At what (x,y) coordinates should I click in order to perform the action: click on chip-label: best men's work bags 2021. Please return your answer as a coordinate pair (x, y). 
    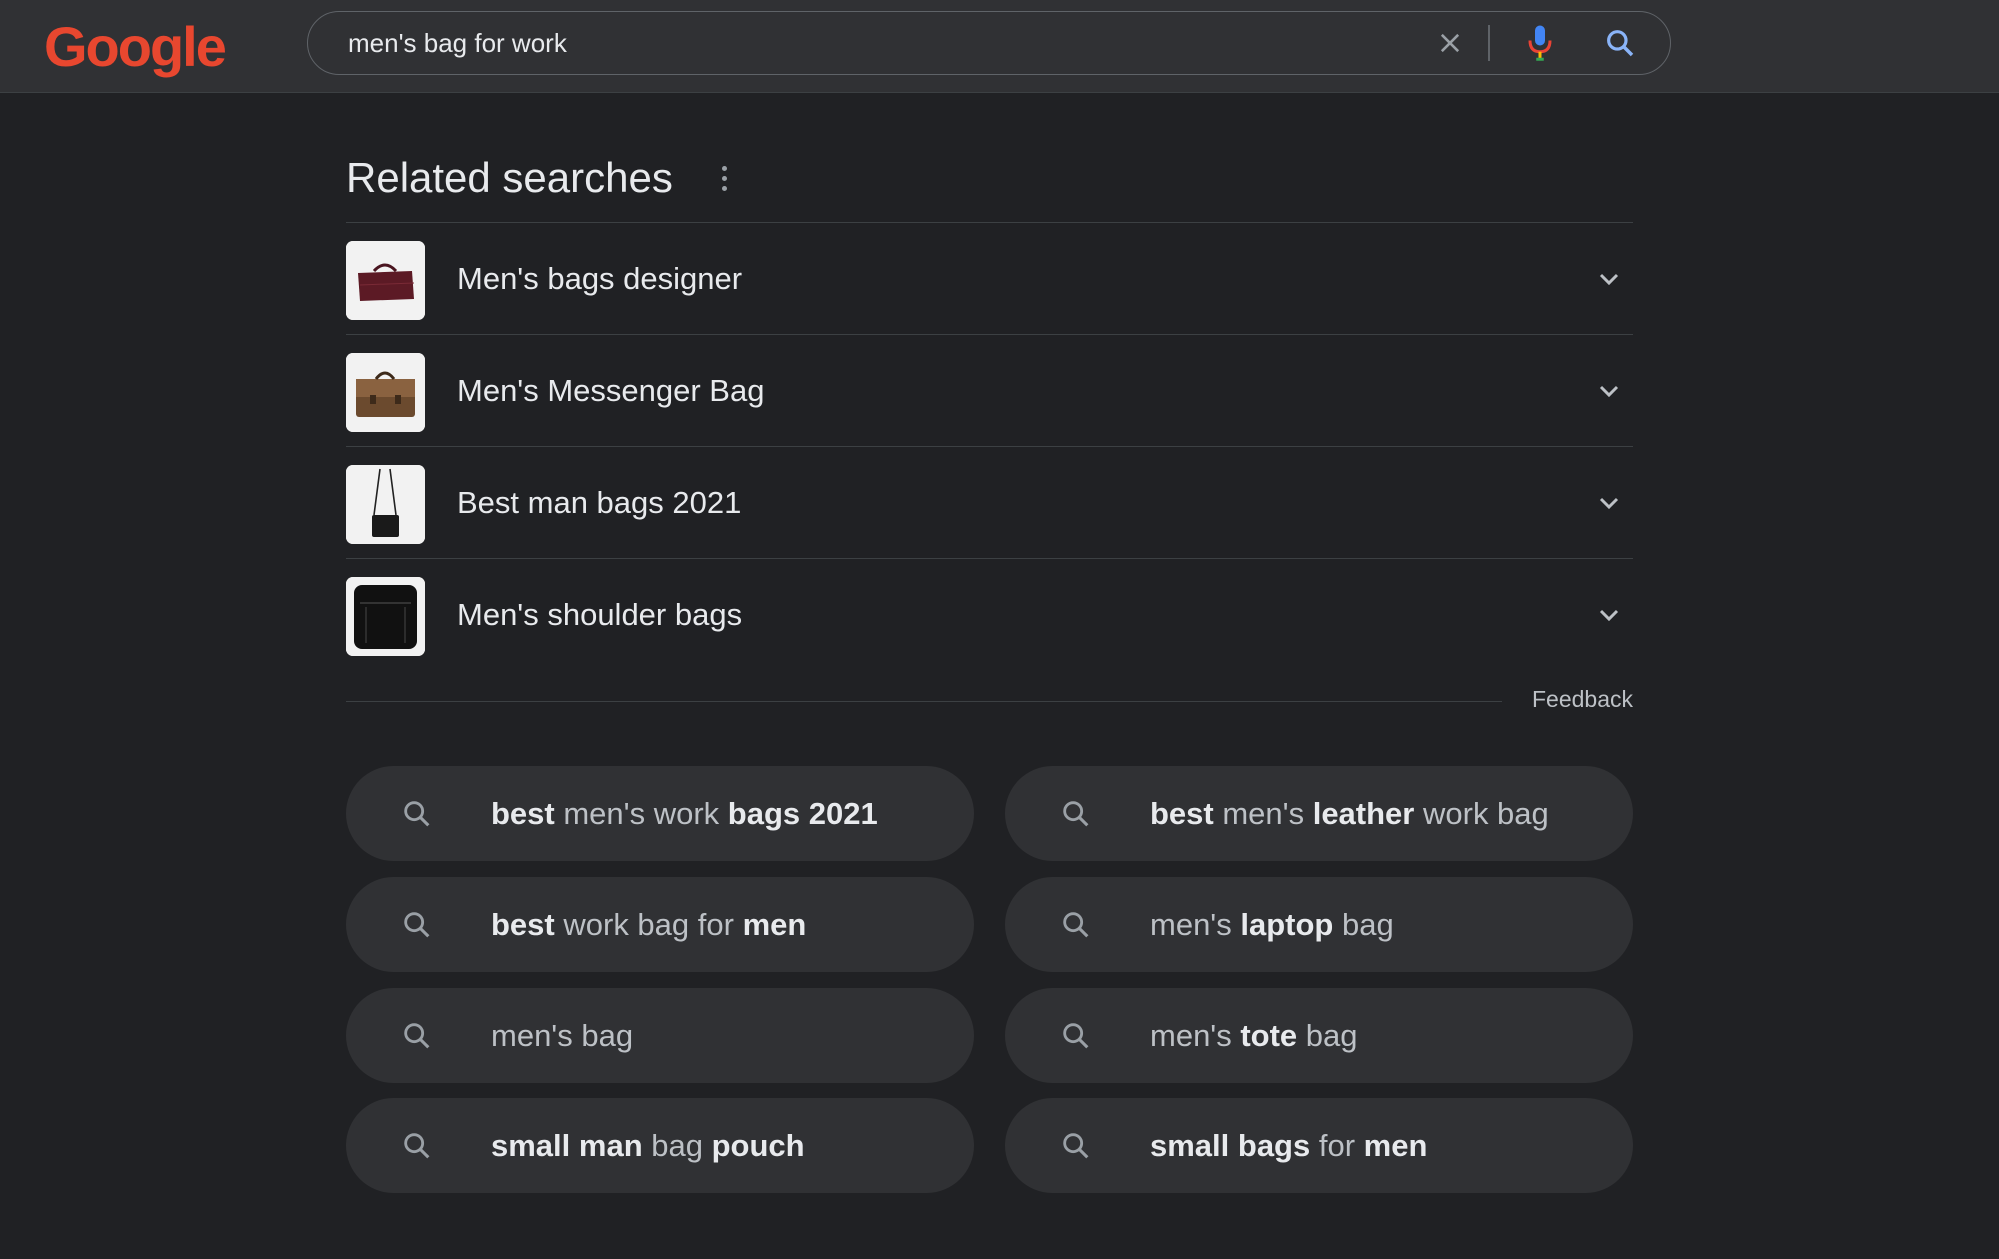
    Looking at the image, I should click on (684, 813).